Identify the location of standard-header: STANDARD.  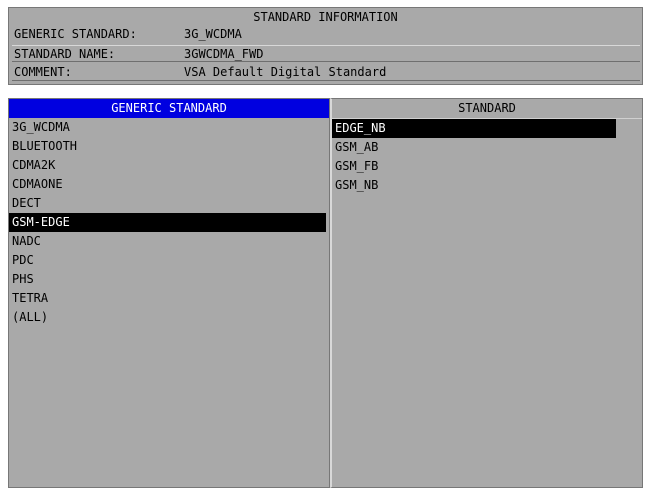
(487, 109).